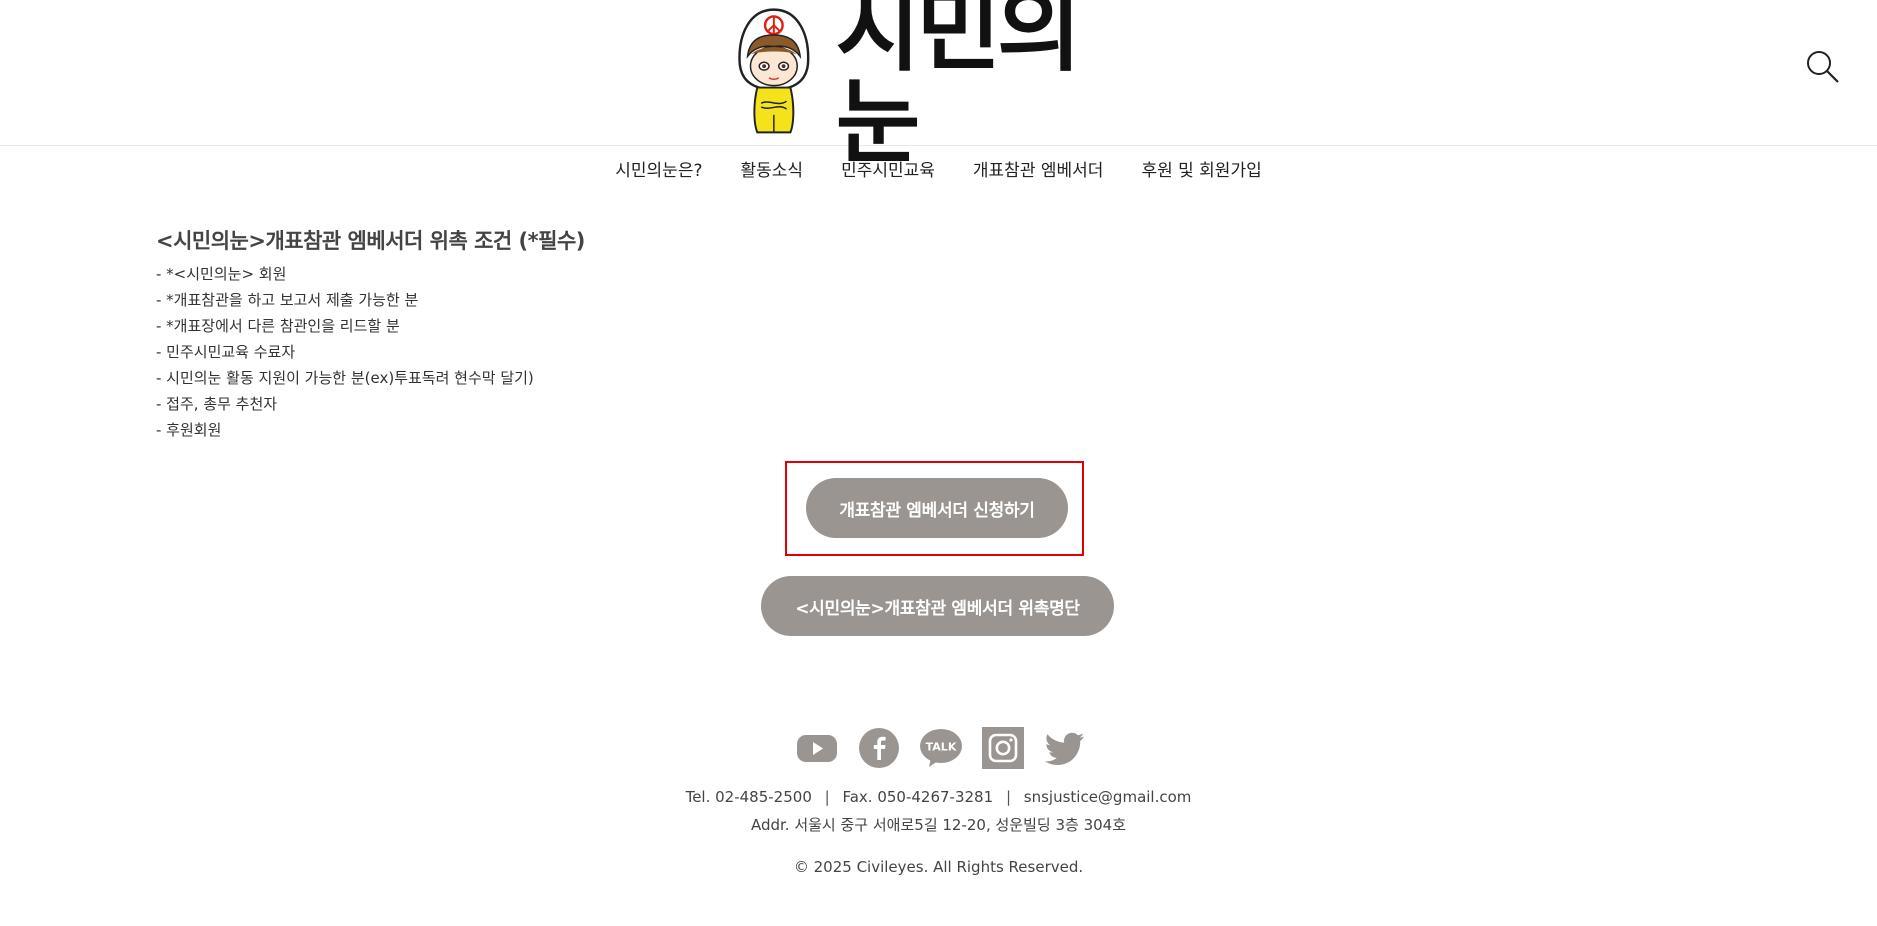  I want to click on nav-item-news: 활동소식, so click(772, 170).